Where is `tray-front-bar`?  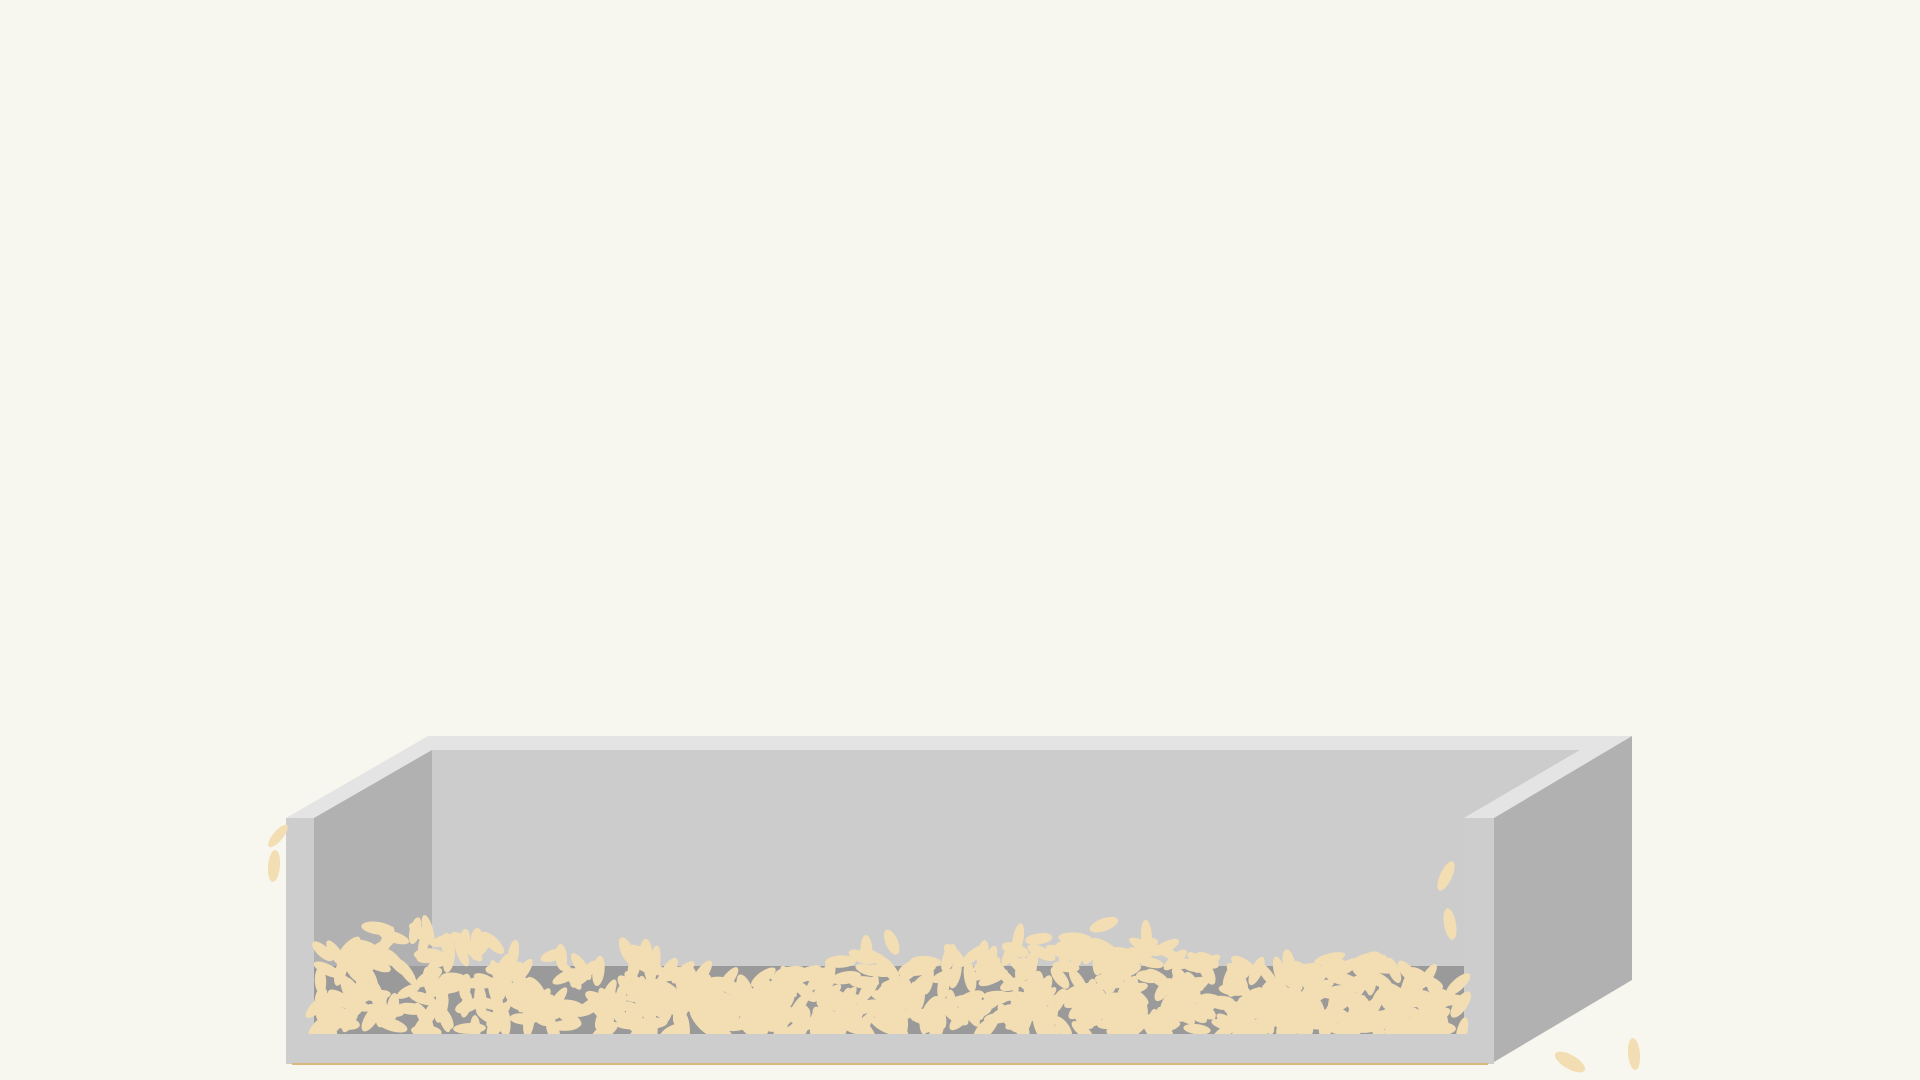 tray-front-bar is located at coordinates (890, 1049).